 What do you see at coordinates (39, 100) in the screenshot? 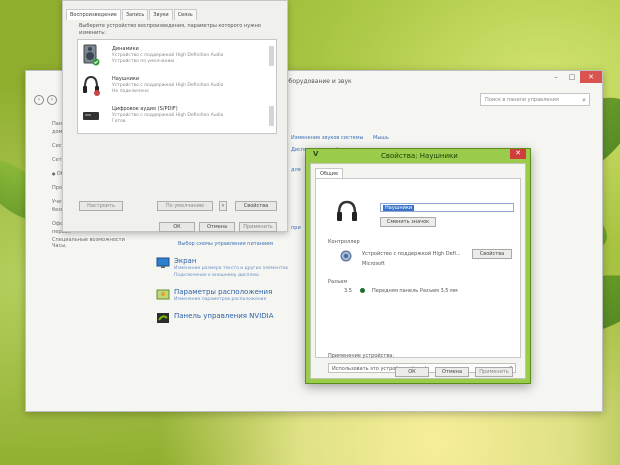
I see `back-button: ‹` at bounding box center [39, 100].